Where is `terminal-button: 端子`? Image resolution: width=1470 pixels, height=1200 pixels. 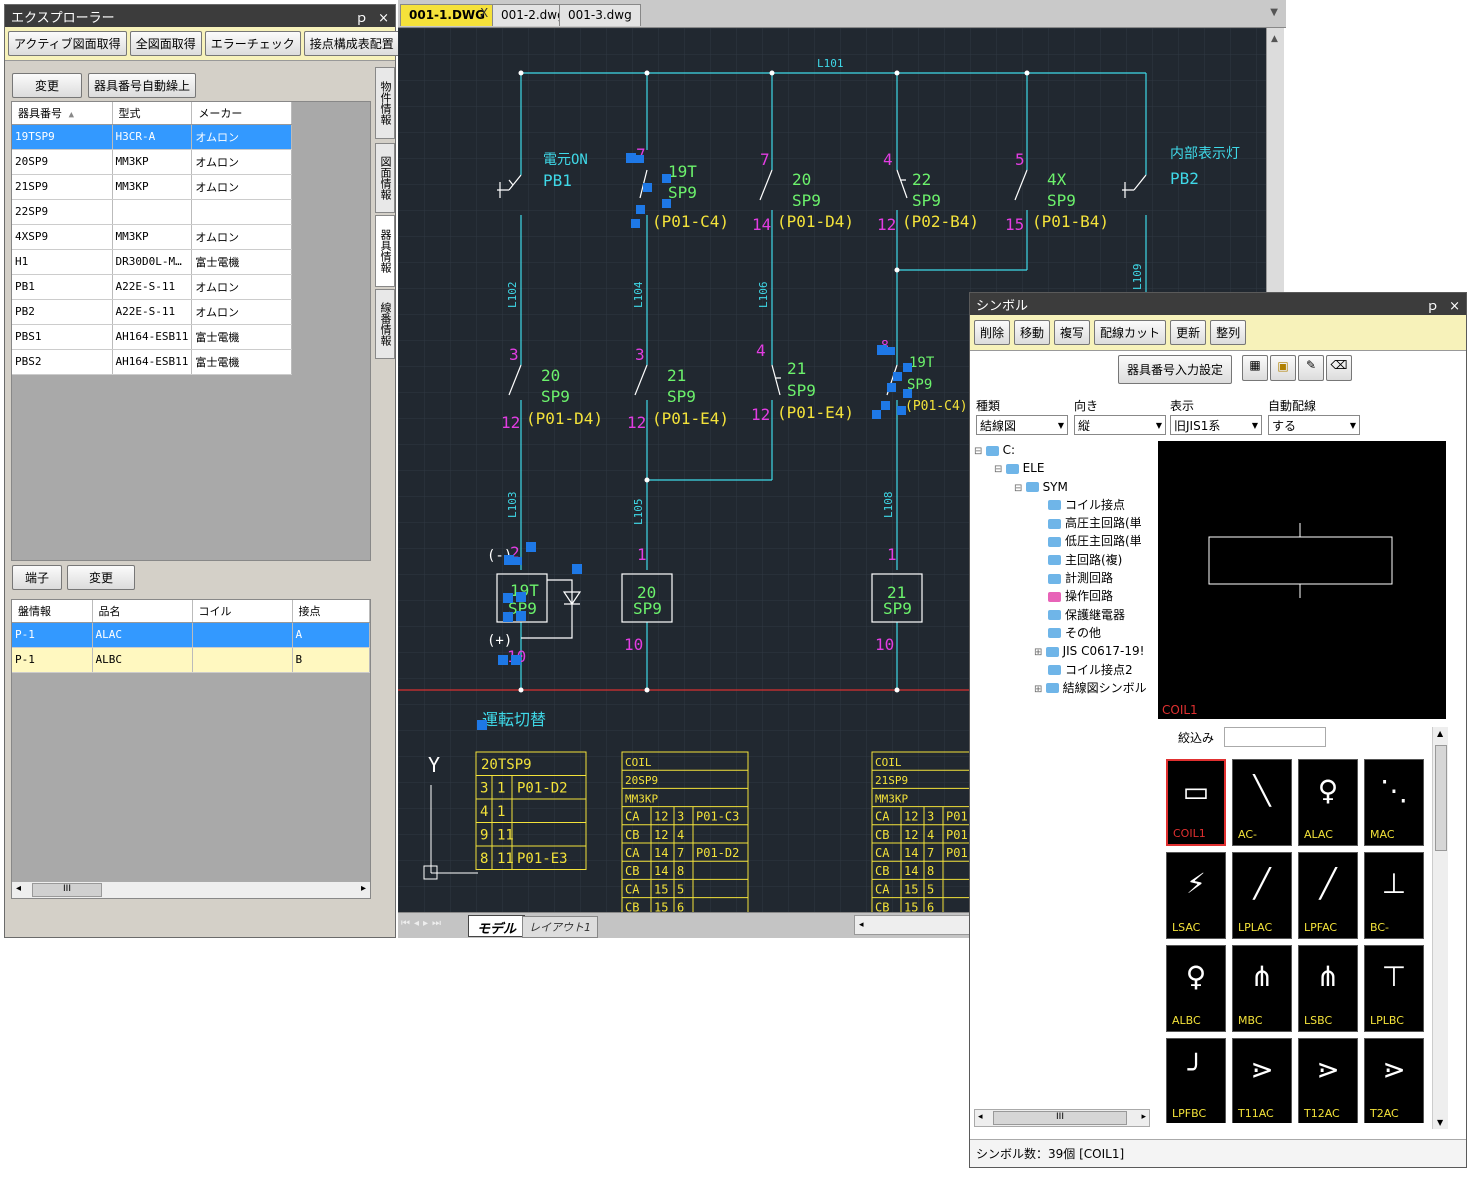
terminal-button: 端子 is located at coordinates (37, 577).